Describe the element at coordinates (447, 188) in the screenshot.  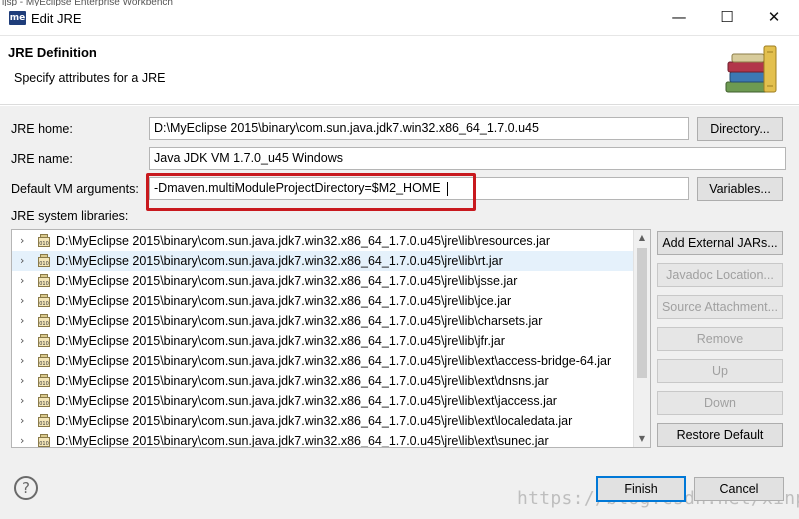
I see `text-caret` at that location.